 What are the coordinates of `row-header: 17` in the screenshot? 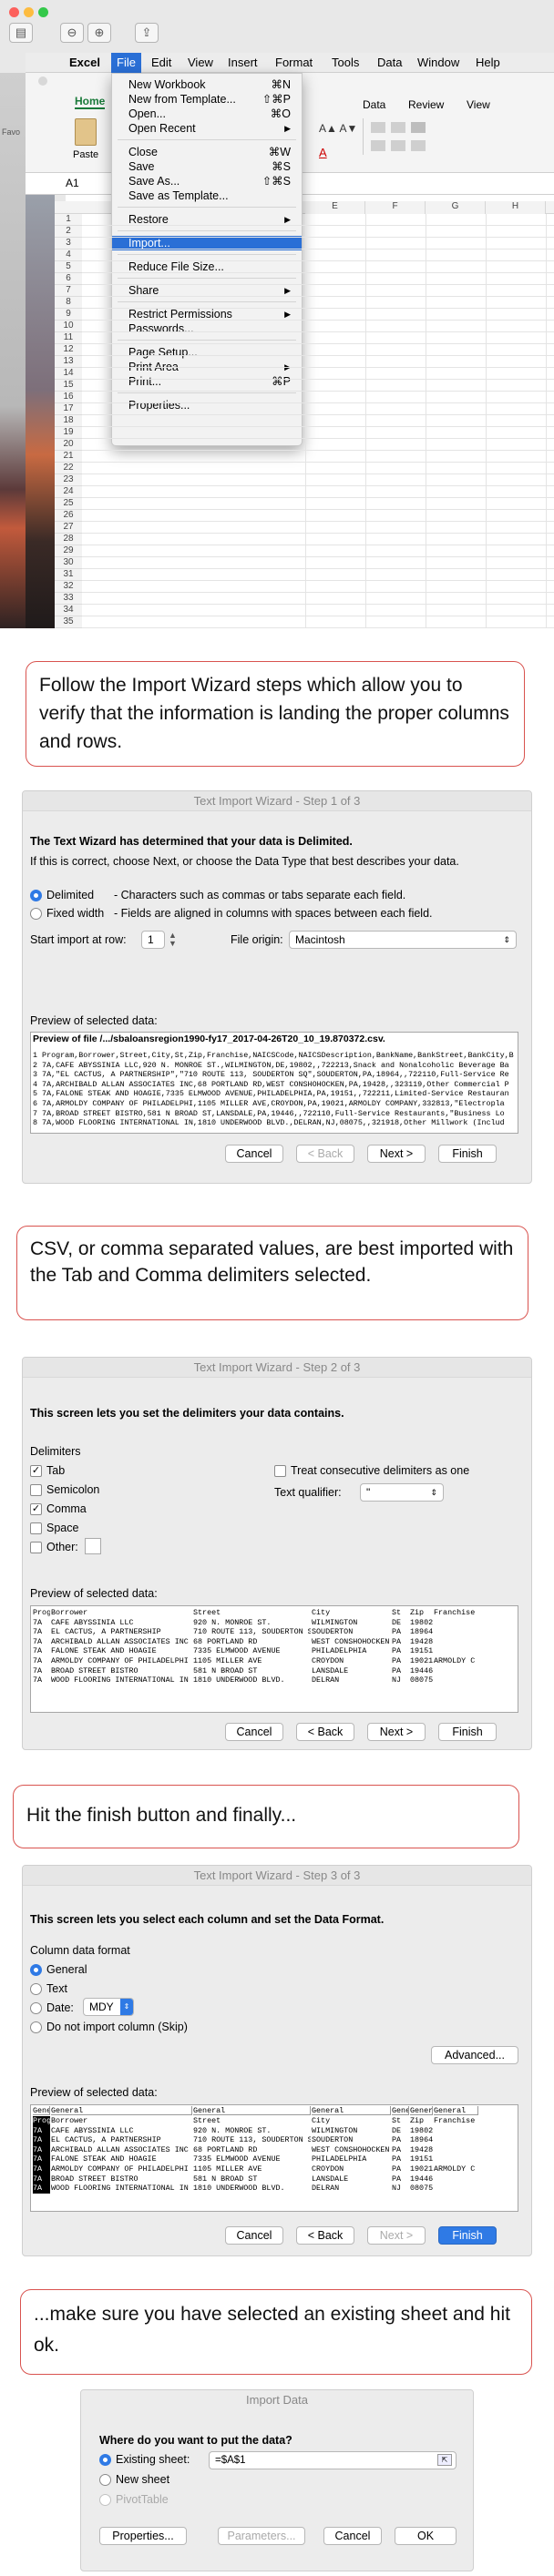 It's located at (68, 409).